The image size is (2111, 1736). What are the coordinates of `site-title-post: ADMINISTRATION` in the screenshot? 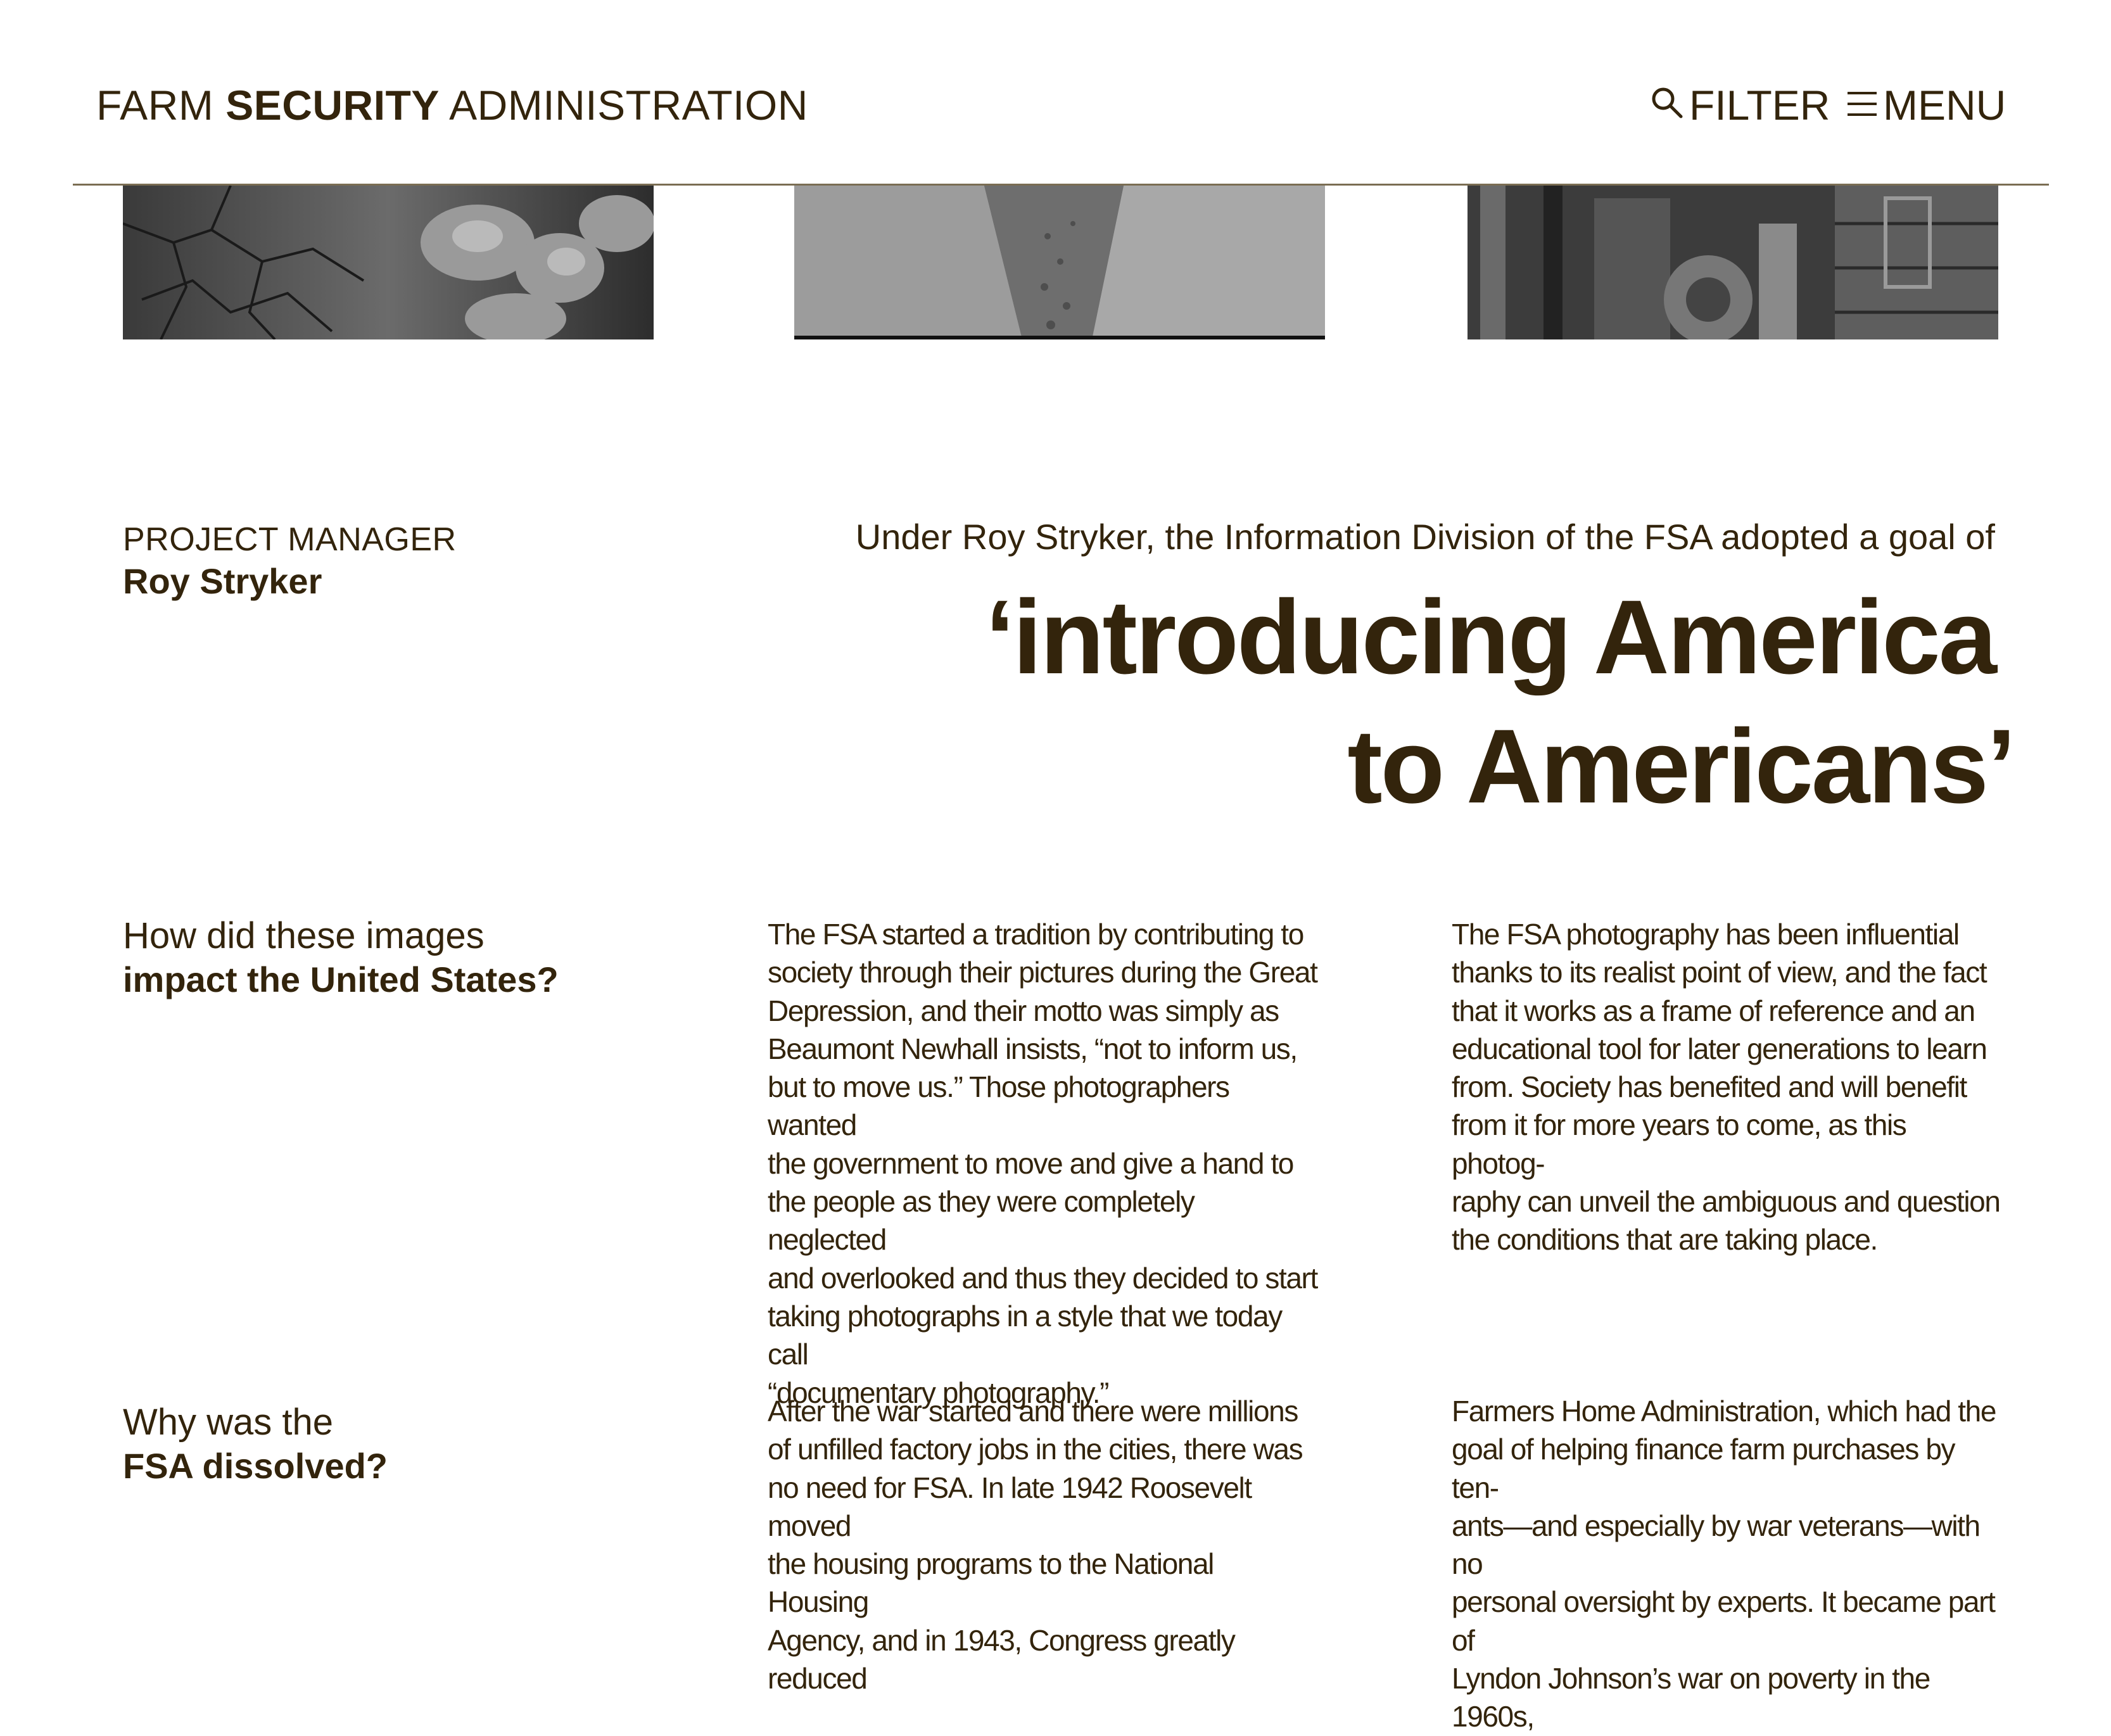 It's located at (623, 105).